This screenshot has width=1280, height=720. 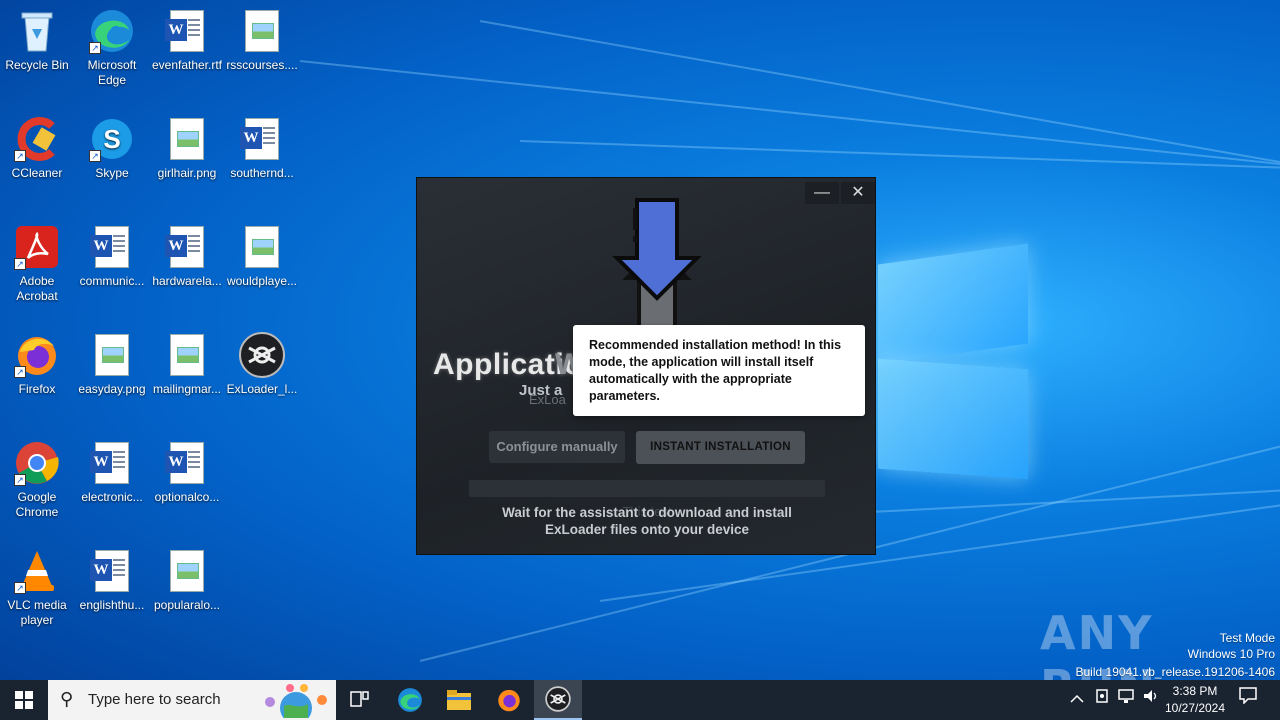 I want to click on desktop-icon-label: Microsoft Edge, so click(x=112, y=72).